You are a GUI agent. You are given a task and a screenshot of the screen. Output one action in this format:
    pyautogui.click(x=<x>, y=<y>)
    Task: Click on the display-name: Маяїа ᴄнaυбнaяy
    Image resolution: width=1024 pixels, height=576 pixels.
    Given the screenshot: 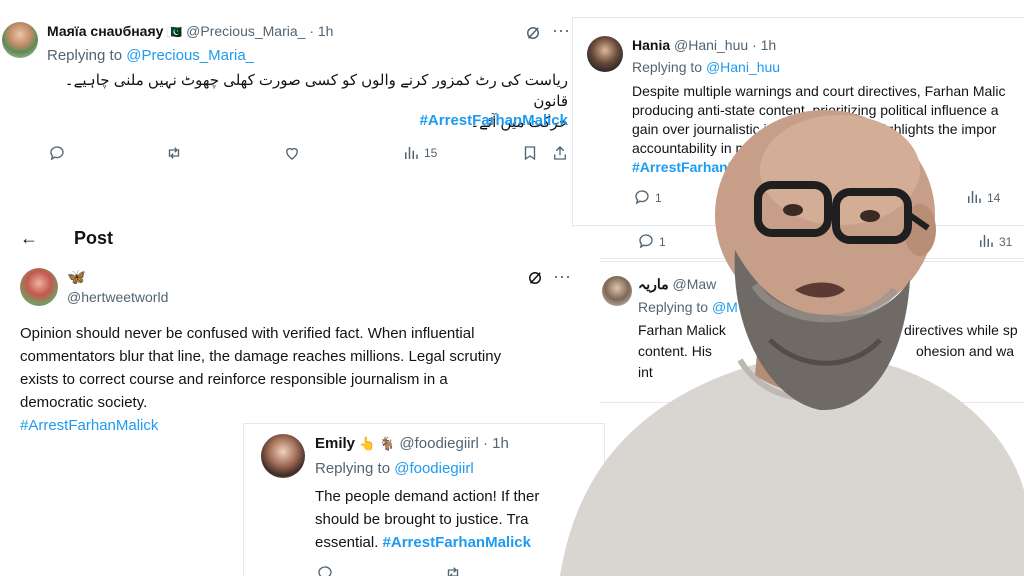 What is the action you would take?
    pyautogui.click(x=105, y=31)
    